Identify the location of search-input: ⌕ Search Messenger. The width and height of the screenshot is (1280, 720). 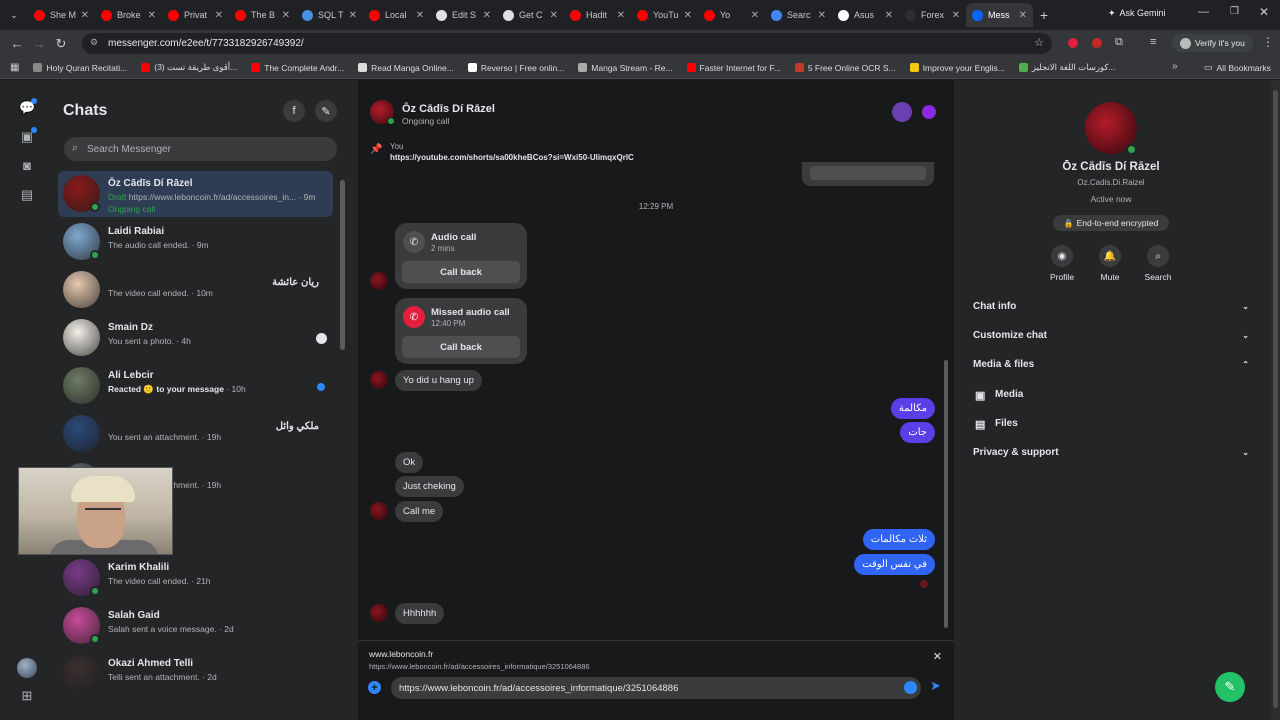
(200, 149).